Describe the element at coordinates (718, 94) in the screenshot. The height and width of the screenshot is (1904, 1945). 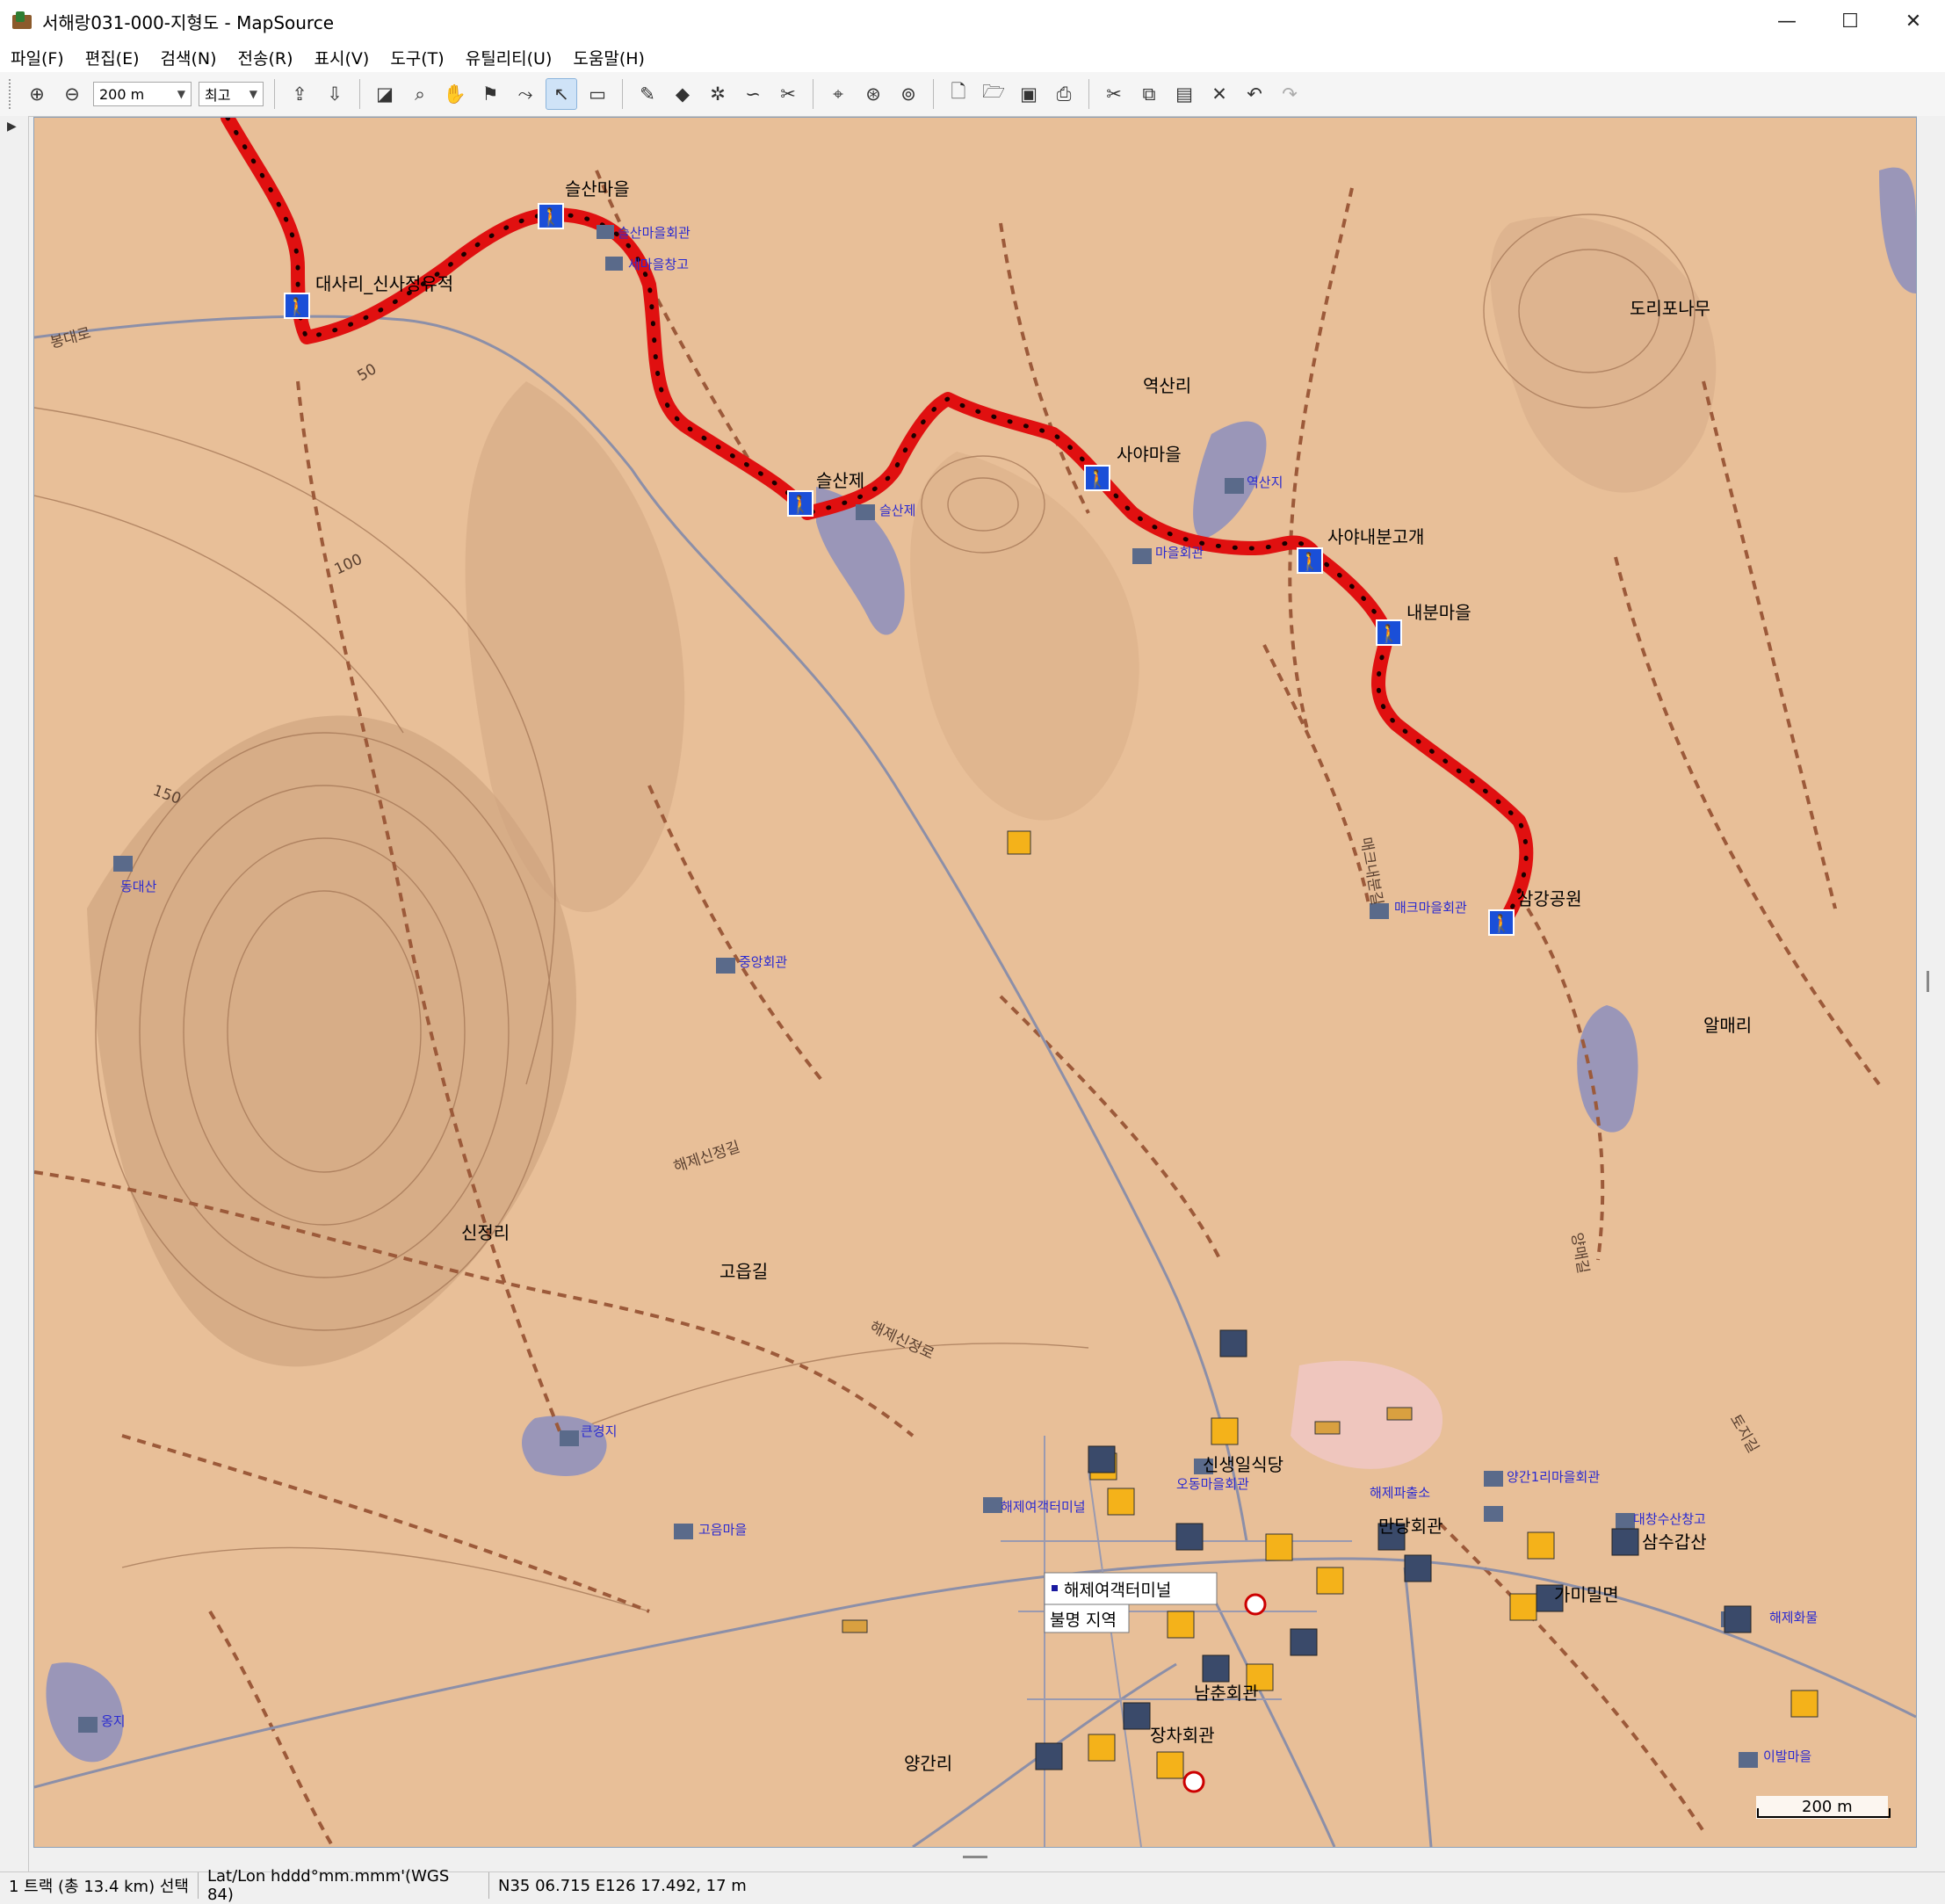
I see `track-select-icon: ✲` at that location.